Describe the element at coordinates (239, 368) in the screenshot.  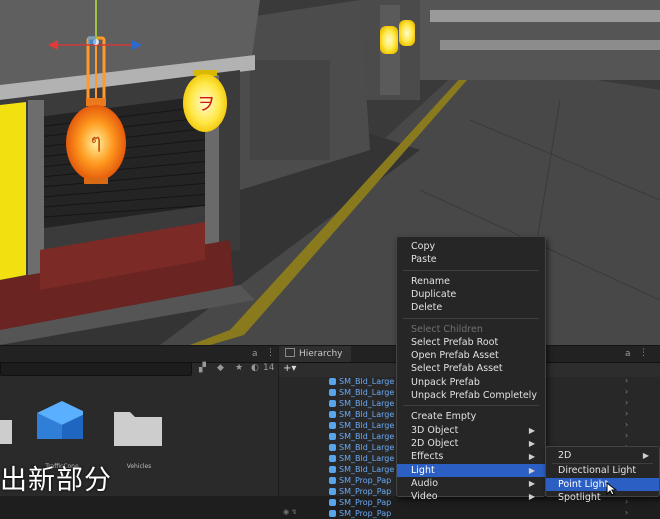
I see `star-icon: ★` at that location.